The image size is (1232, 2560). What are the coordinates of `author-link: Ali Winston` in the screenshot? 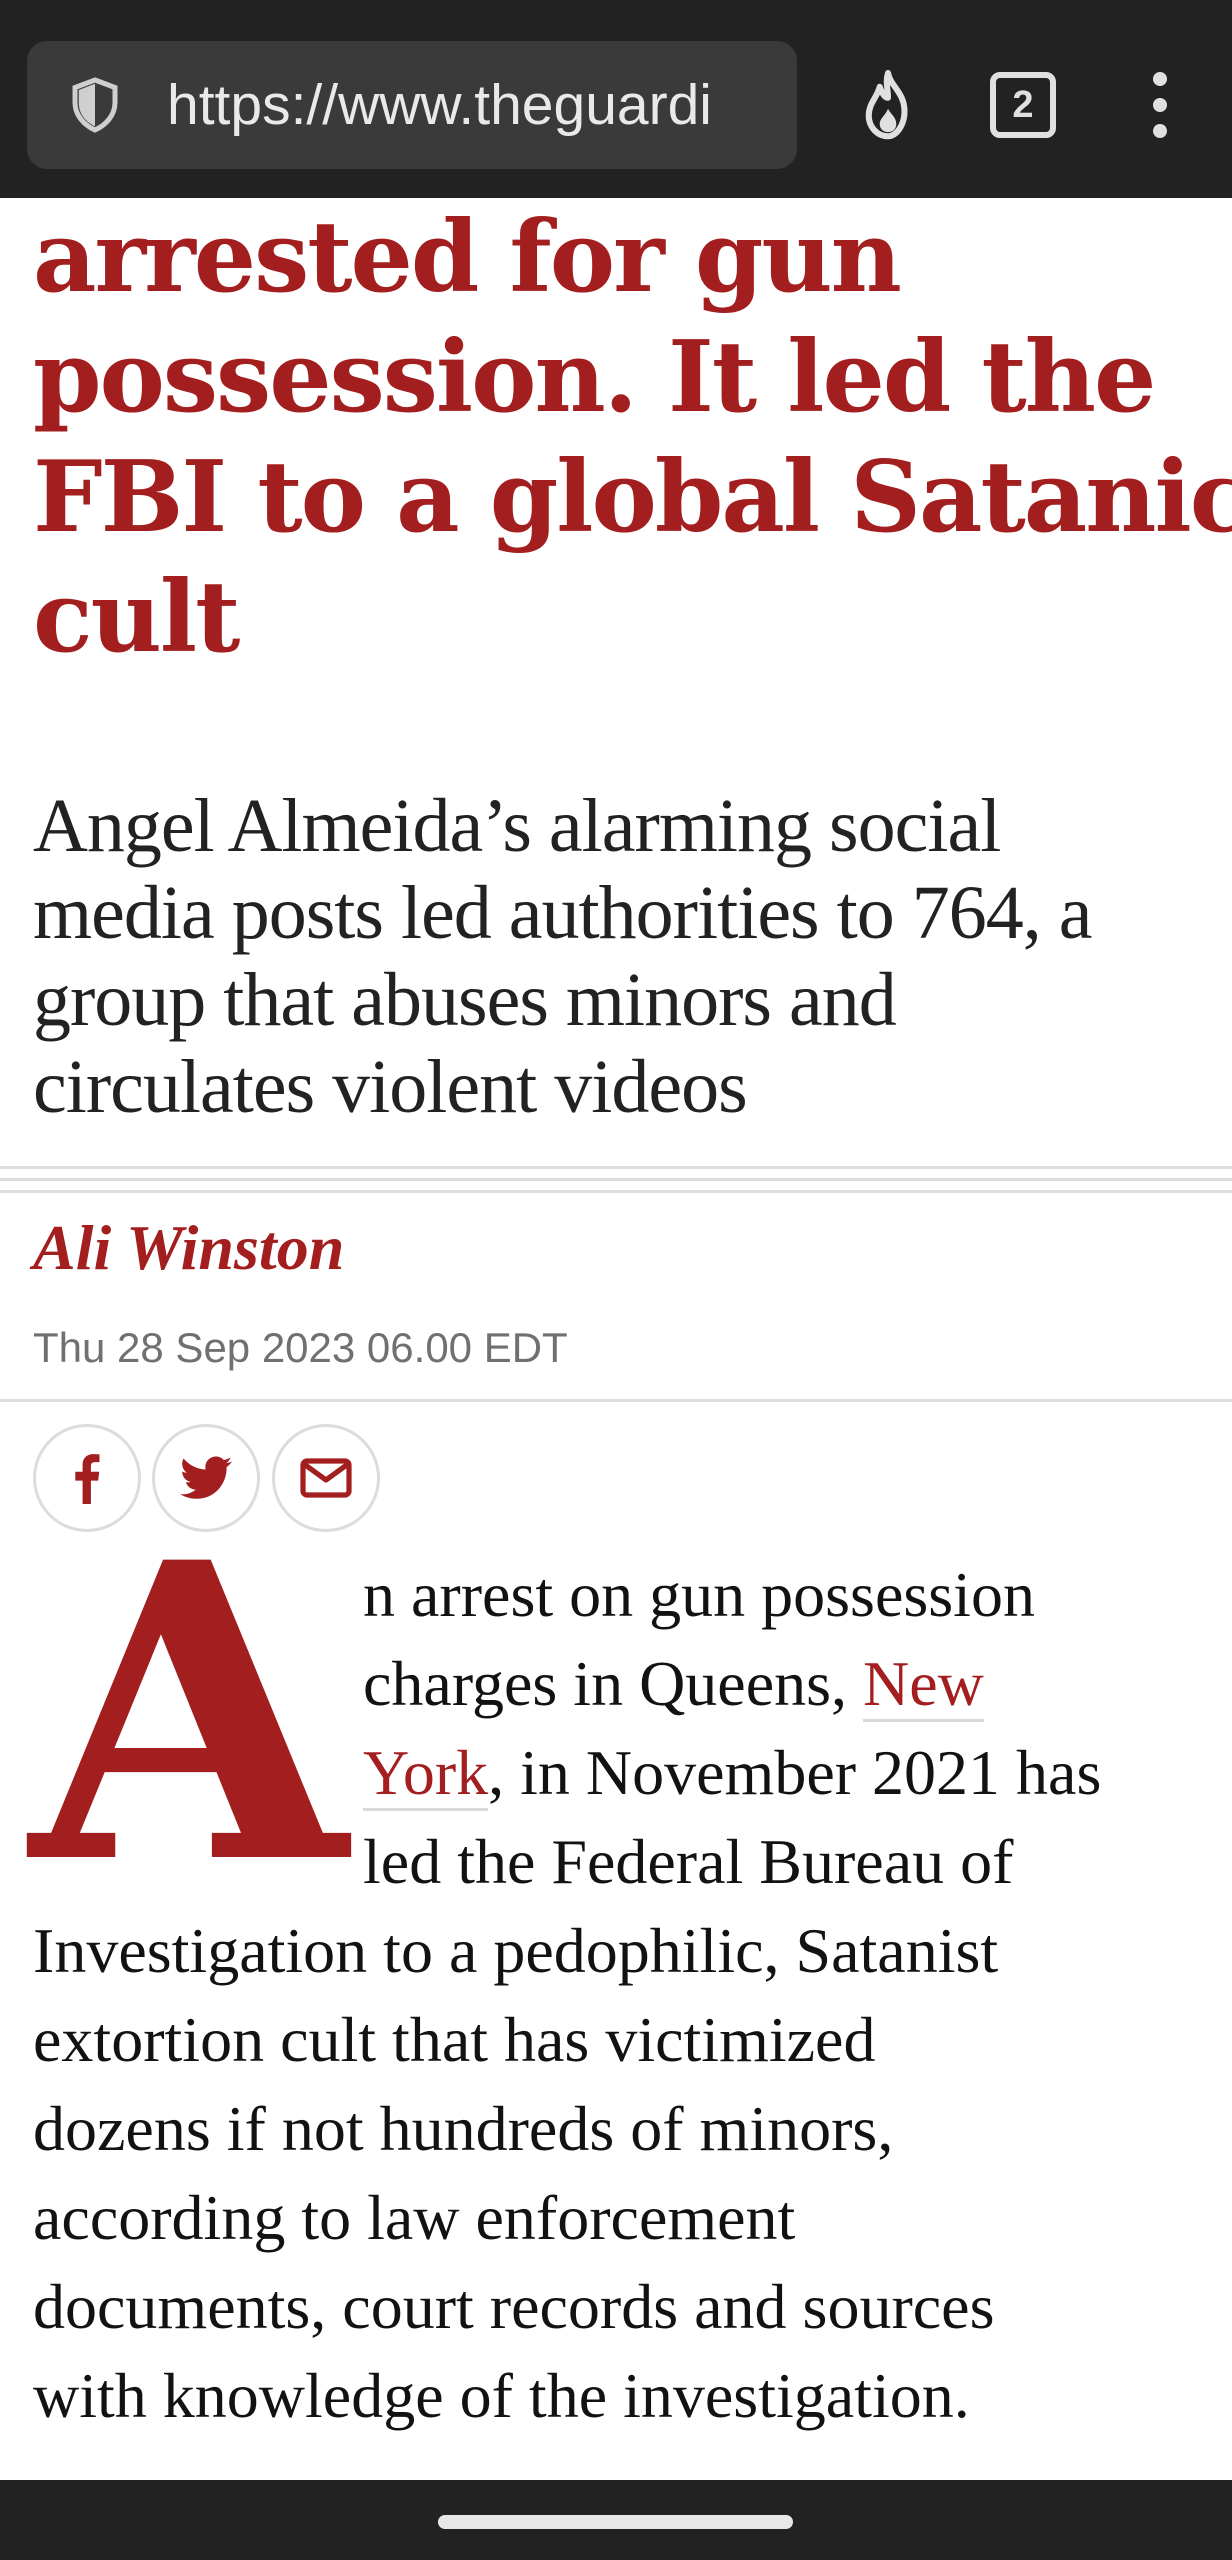 It's located at (188, 1248).